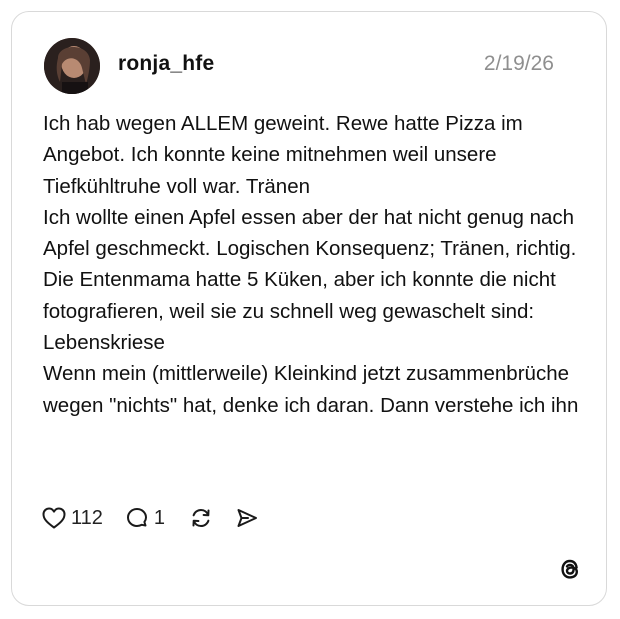 The image size is (620, 619). What do you see at coordinates (159, 517) in the screenshot?
I see `comment-count: 1` at bounding box center [159, 517].